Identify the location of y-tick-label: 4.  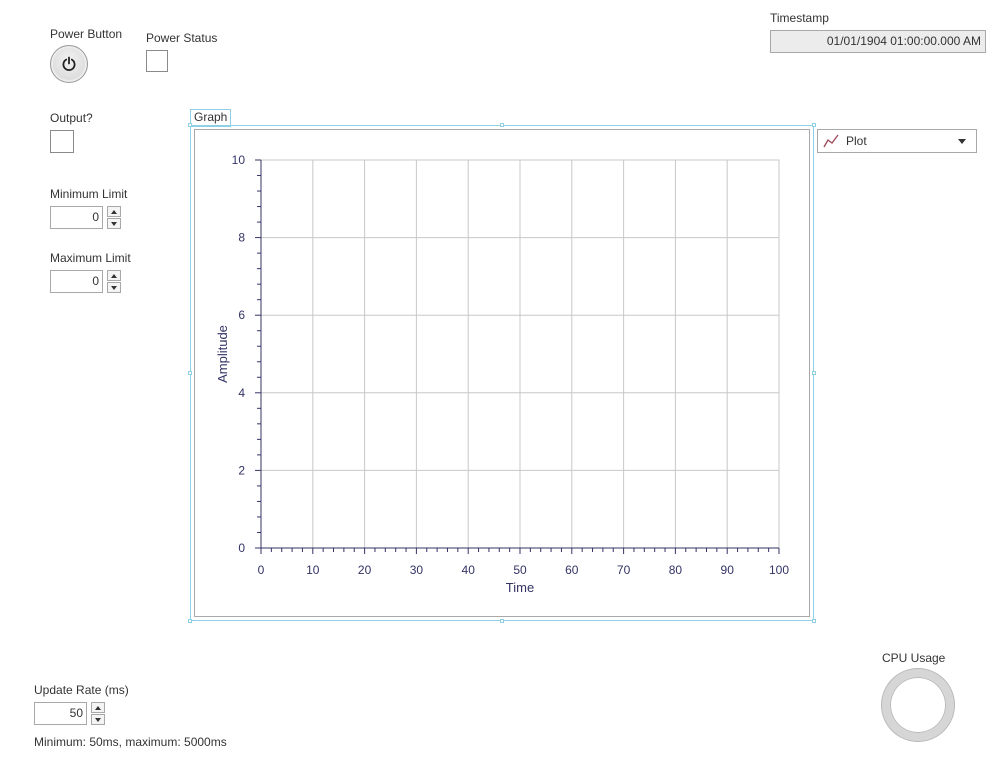
(241, 393).